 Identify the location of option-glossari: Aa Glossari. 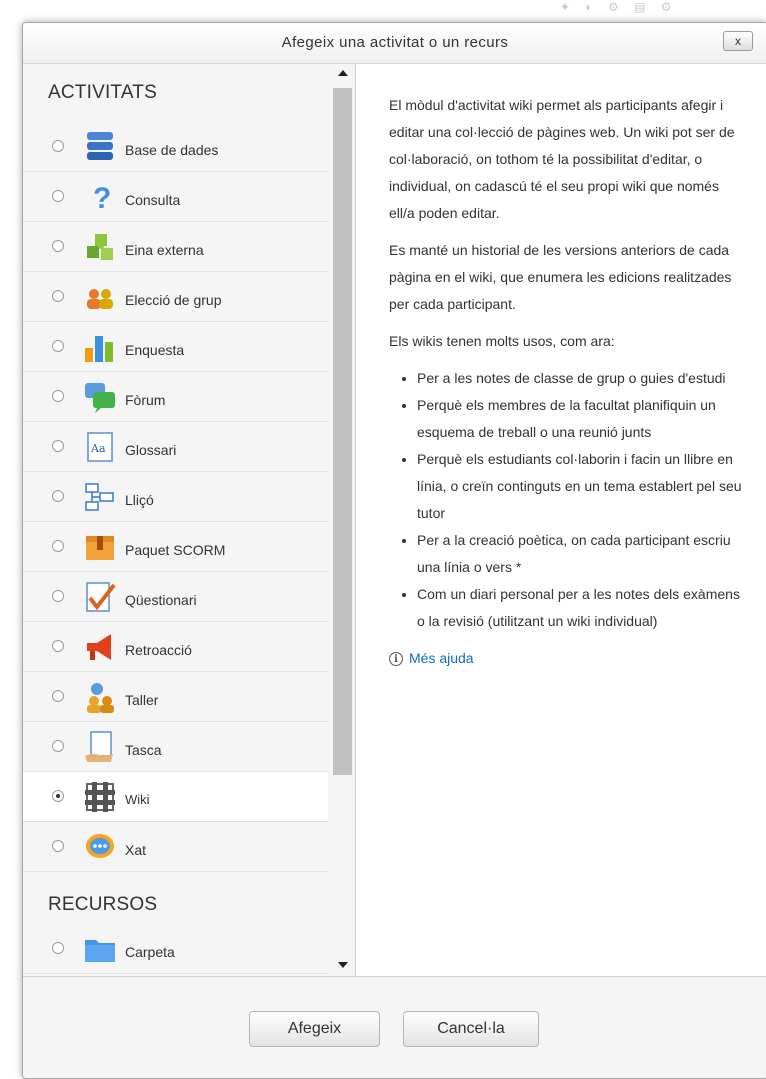
(175, 447).